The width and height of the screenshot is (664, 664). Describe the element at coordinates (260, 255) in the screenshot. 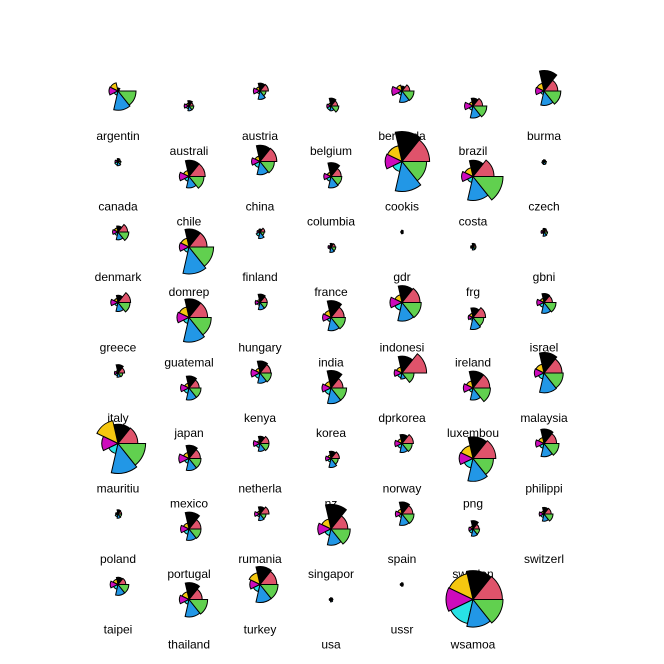

I see `star-finland: finland` at that location.